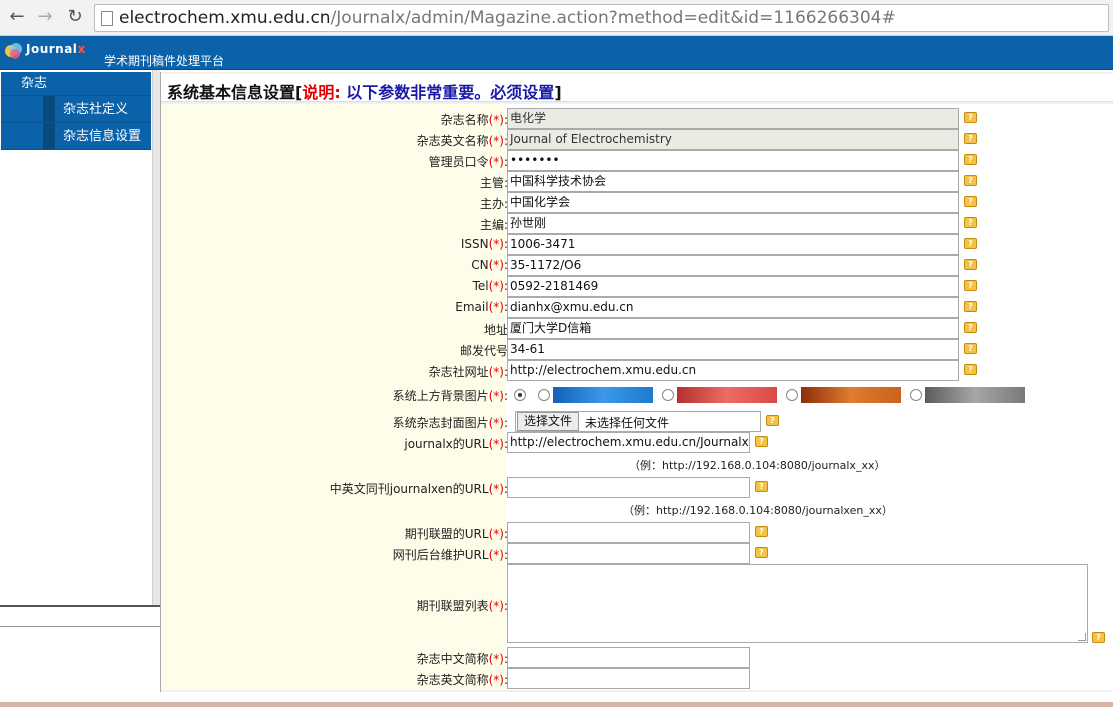 The height and width of the screenshot is (707, 1113). I want to click on field-row-password: 管理员口令(*): ••••••• ?, so click(637, 160).